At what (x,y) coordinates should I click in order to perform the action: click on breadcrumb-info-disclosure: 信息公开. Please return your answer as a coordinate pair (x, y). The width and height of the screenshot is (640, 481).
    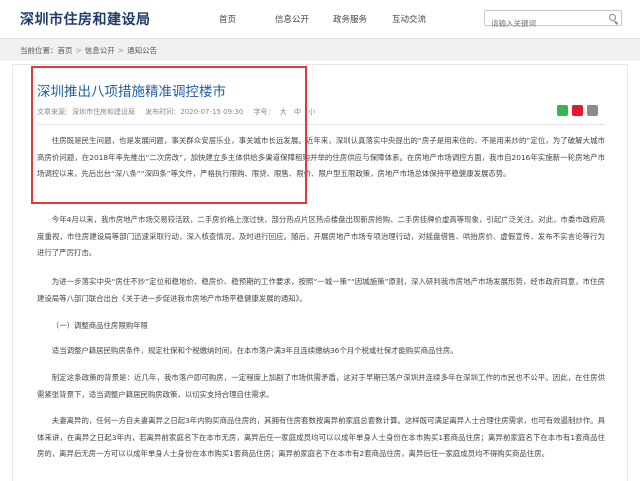
    Looking at the image, I should click on (100, 50).